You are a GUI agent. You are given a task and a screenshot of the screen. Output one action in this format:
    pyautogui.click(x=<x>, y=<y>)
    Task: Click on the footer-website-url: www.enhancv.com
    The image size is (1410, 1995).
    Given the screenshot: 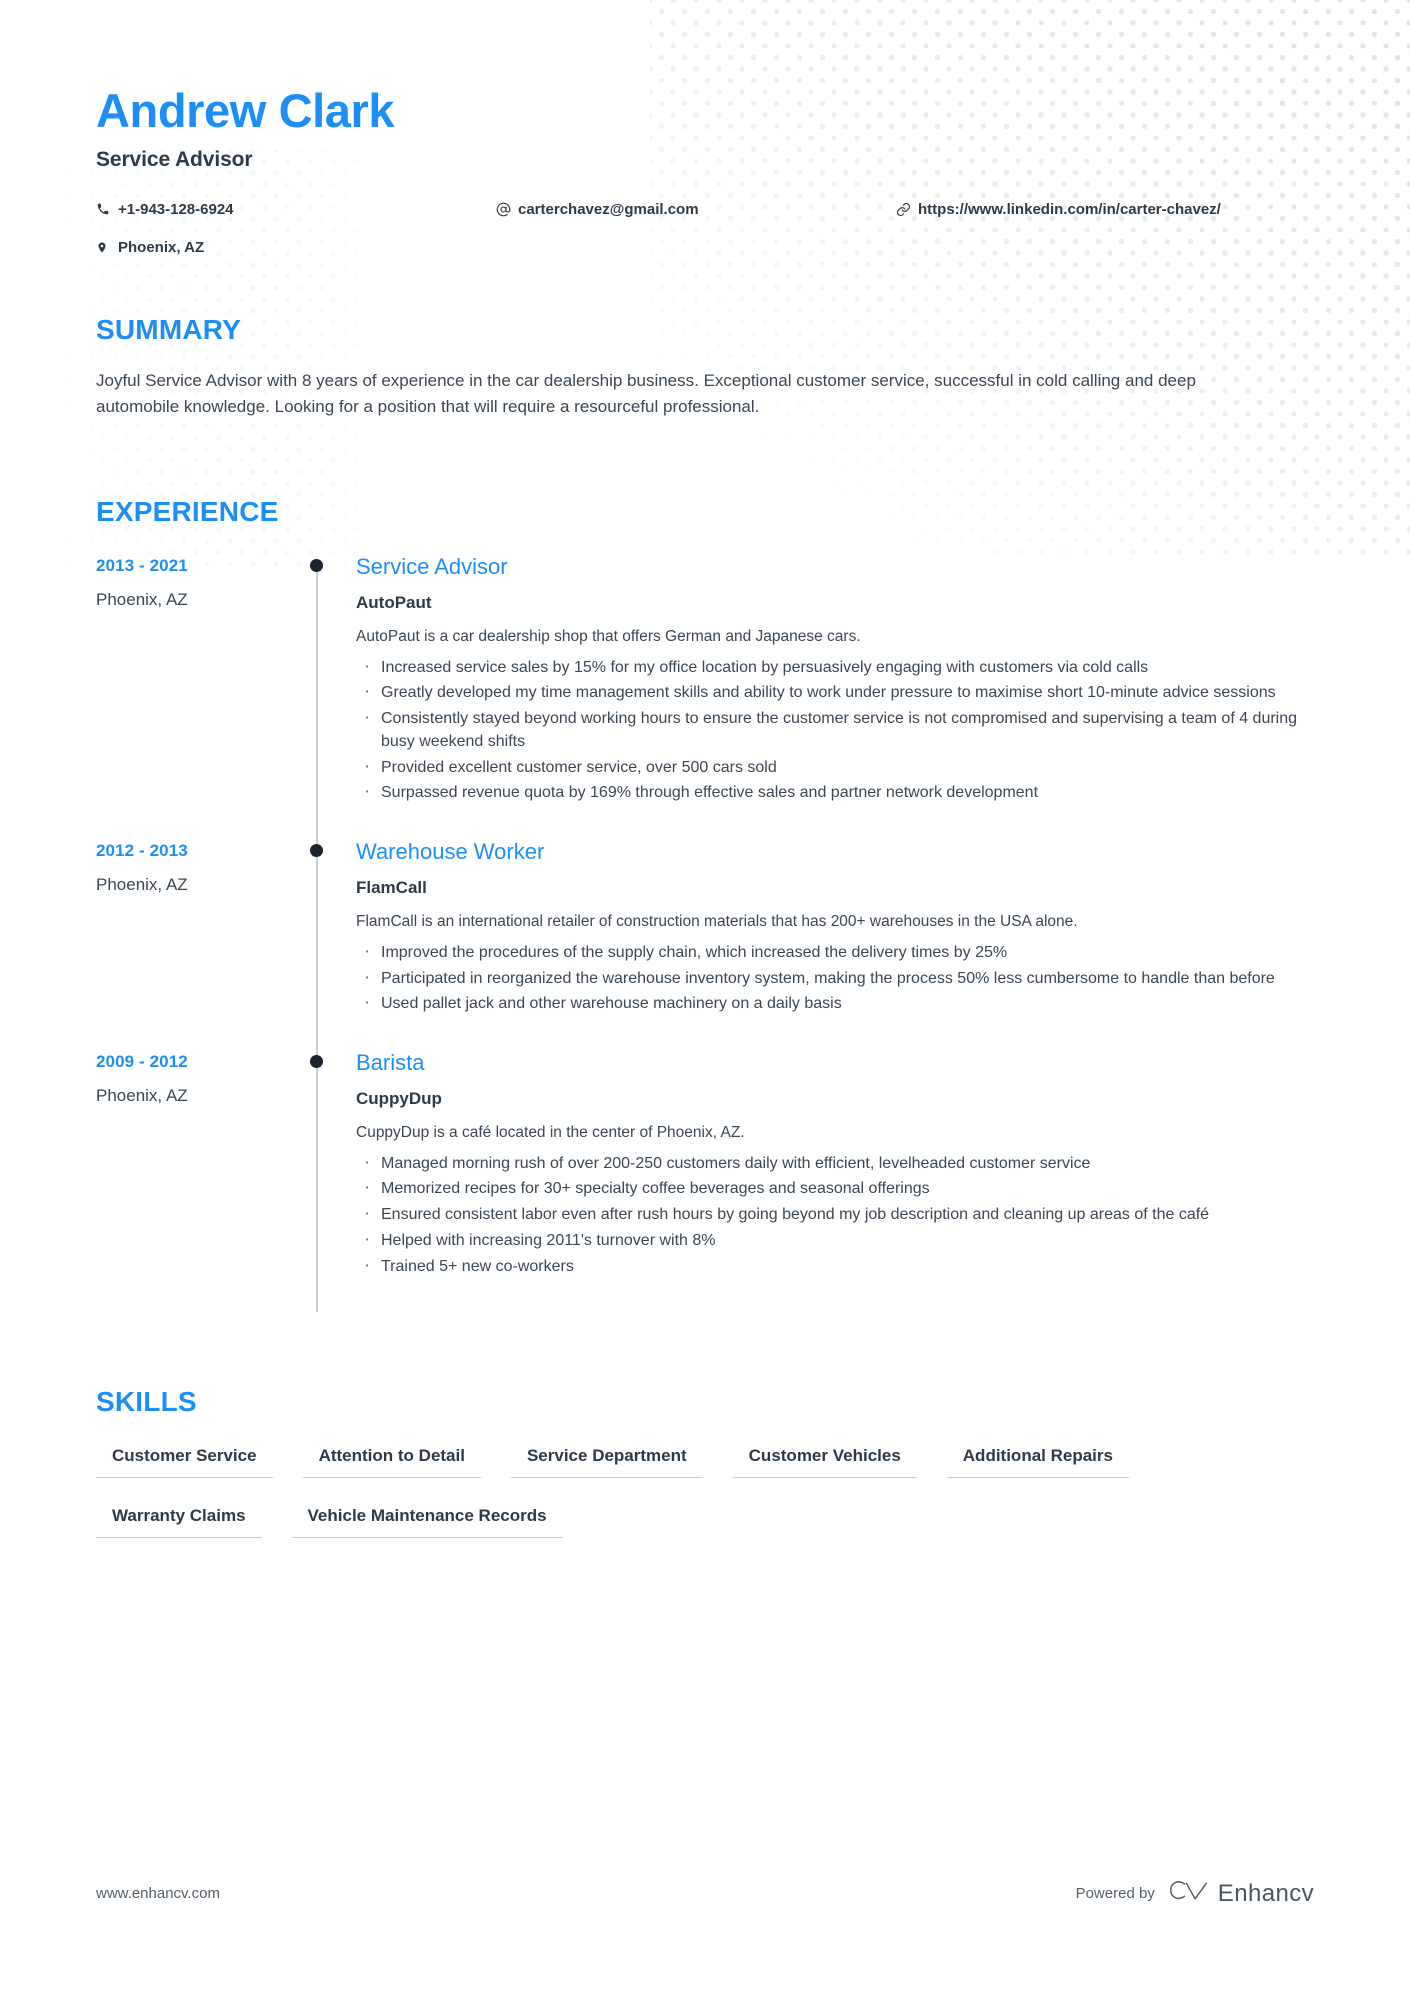 What is the action you would take?
    pyautogui.click(x=158, y=1893)
    